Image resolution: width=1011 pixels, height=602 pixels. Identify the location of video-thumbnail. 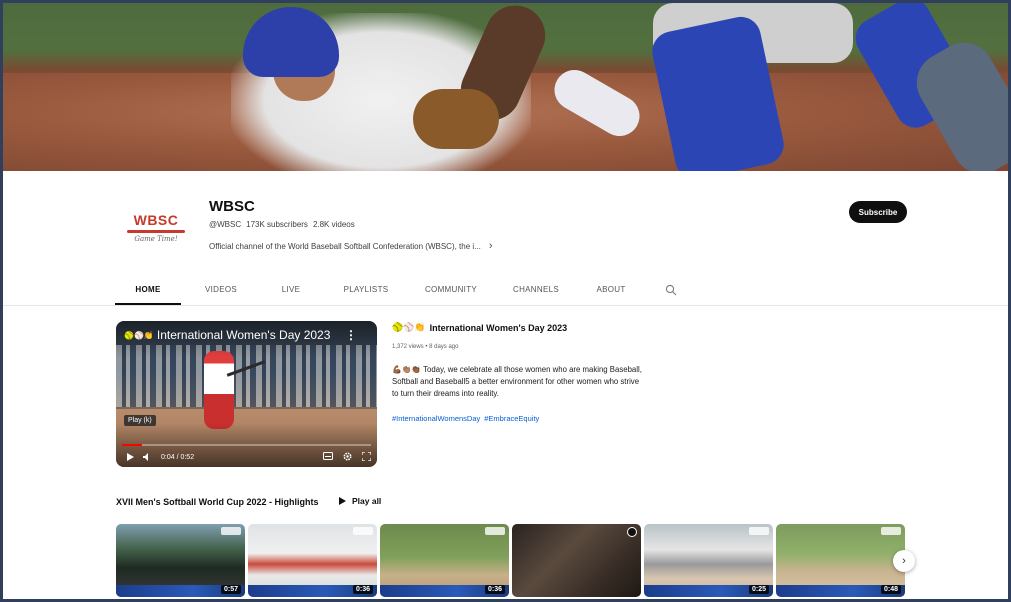
(576, 560).